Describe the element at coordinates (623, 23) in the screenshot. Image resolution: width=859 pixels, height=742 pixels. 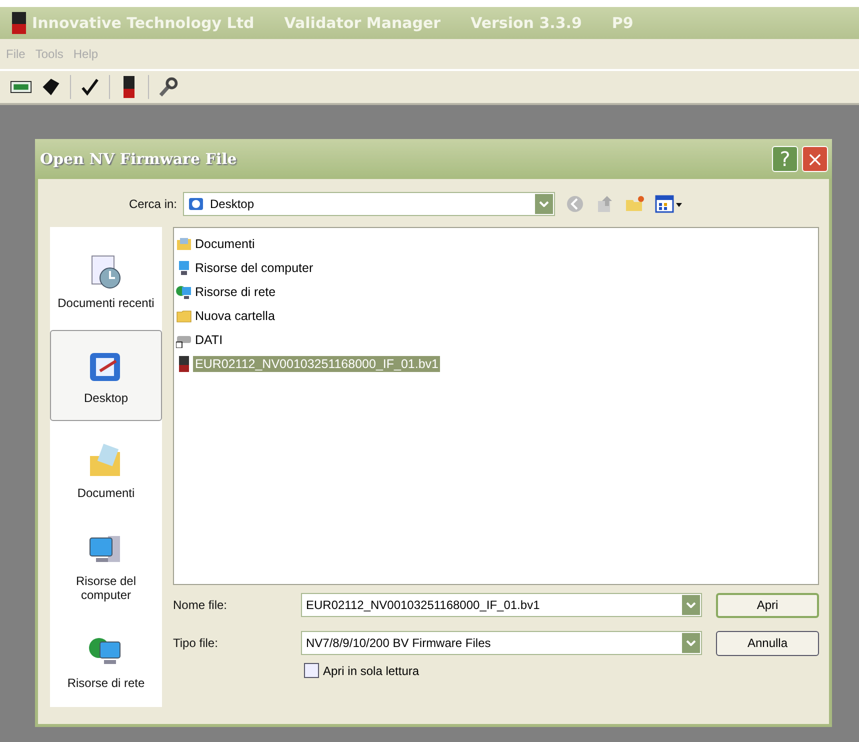
I see `window-title: P9` at that location.